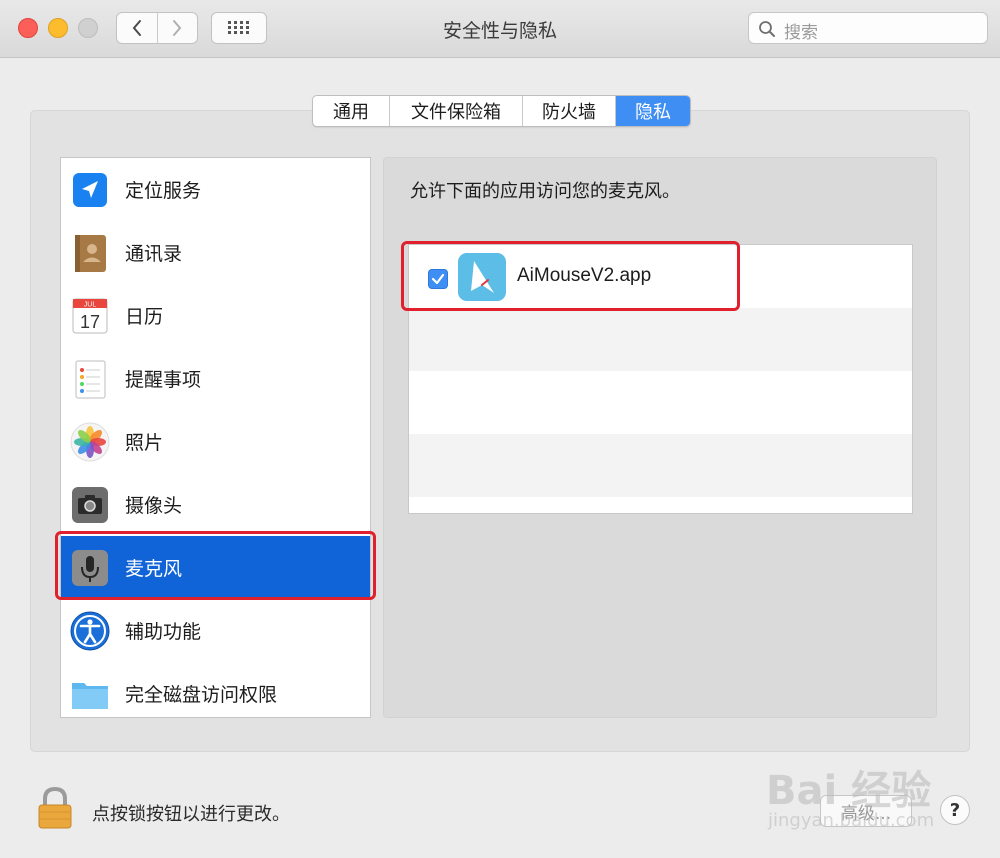 This screenshot has height=858, width=1000. What do you see at coordinates (55, 808) in the screenshot?
I see `lock-icon` at bounding box center [55, 808].